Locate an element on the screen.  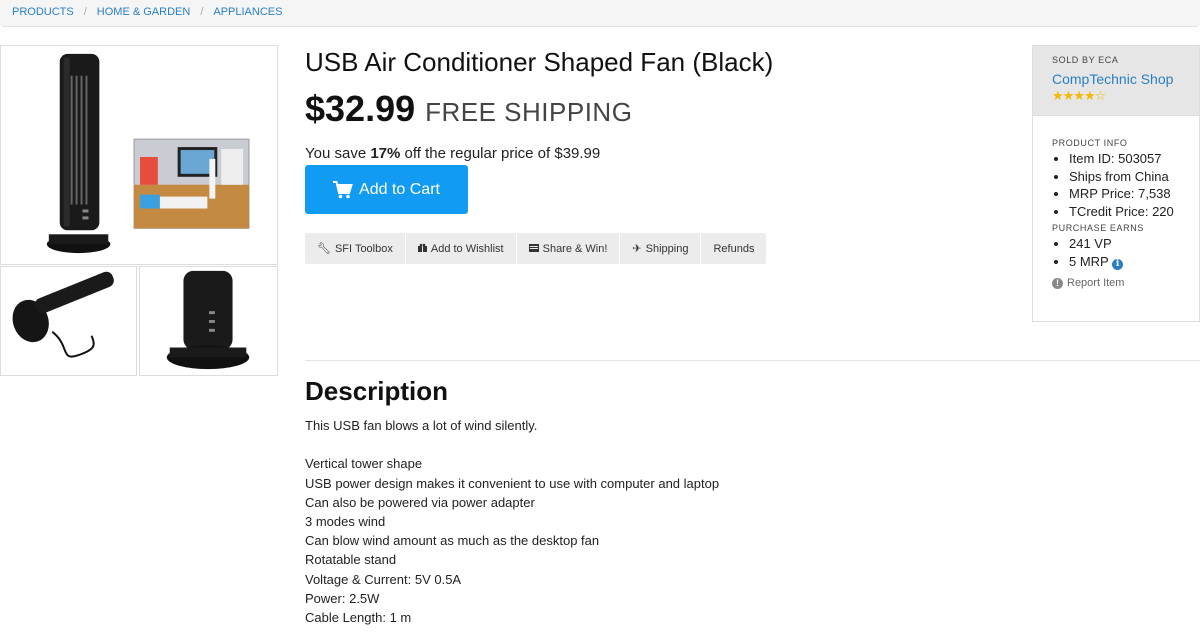
exclamation-circle-icon: ! is located at coordinates (1057, 283).